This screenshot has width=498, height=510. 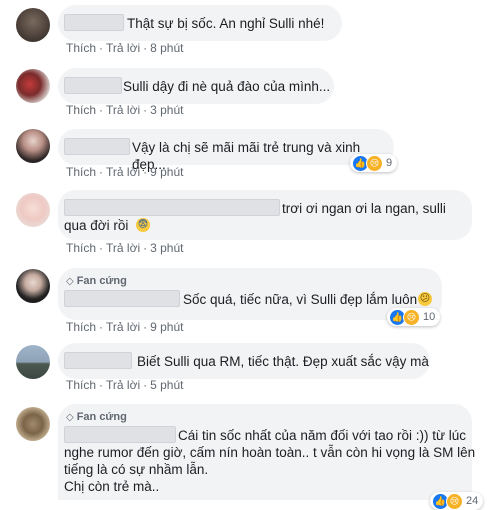 I want to click on confused-emoji-icon: 😕, so click(x=425, y=299).